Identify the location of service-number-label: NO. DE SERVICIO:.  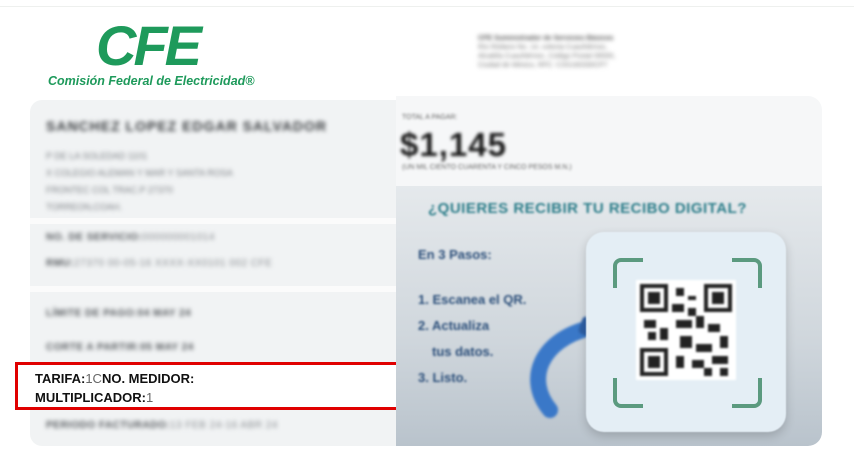
(94, 237).